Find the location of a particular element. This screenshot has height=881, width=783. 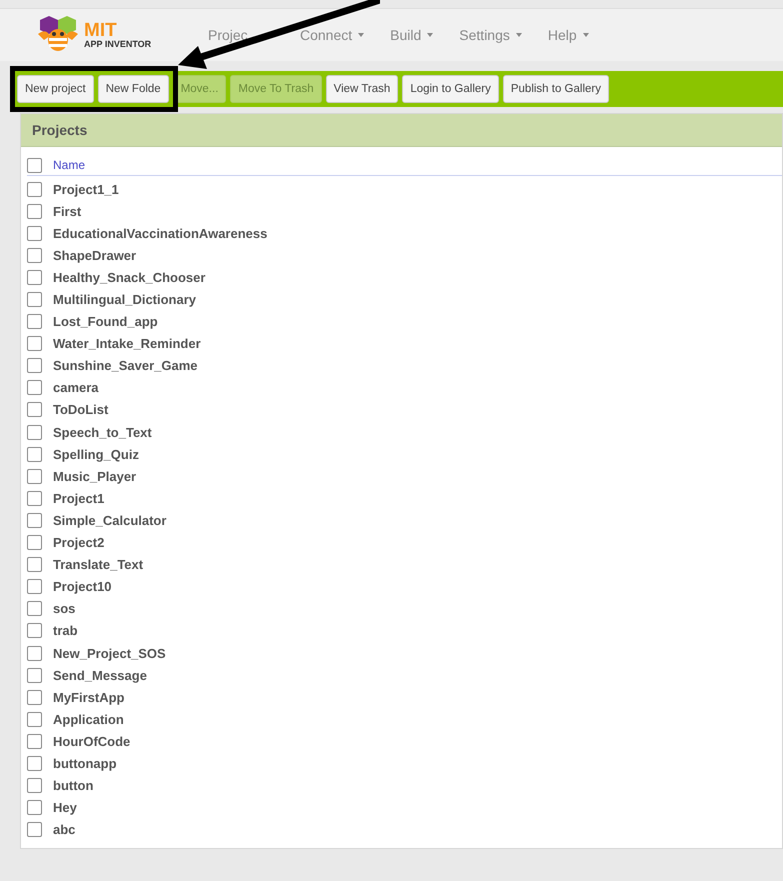

bee-logo-icon is located at coordinates (58, 35).